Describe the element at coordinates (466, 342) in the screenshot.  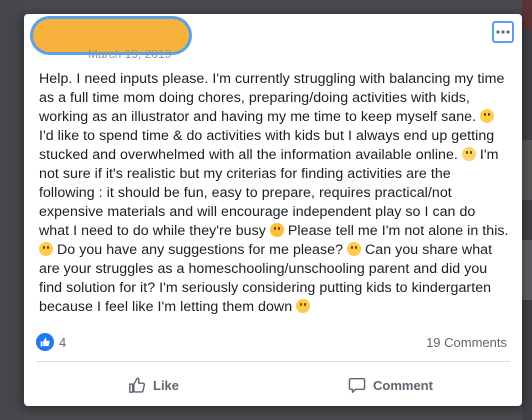
I see `comment-count: 19 Comments` at that location.